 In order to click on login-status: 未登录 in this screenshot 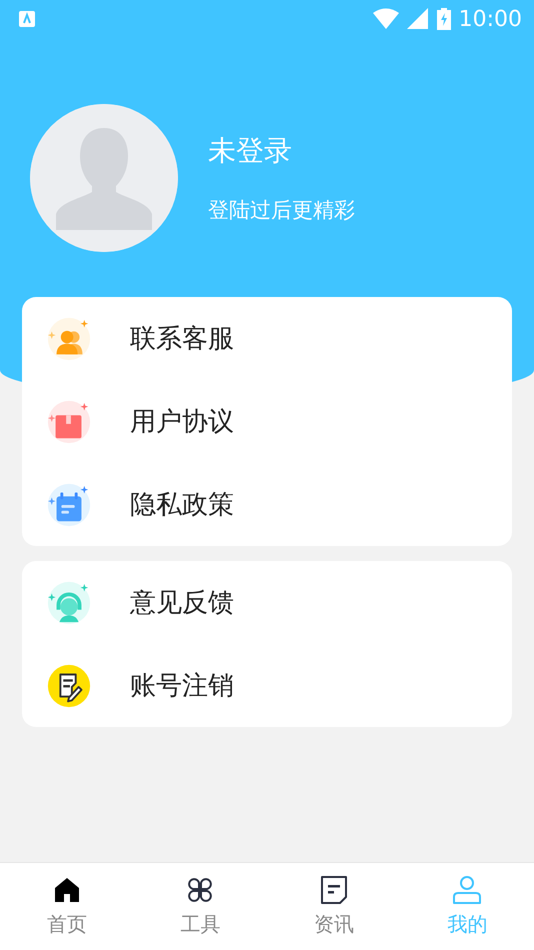, I will do `click(250, 151)`.